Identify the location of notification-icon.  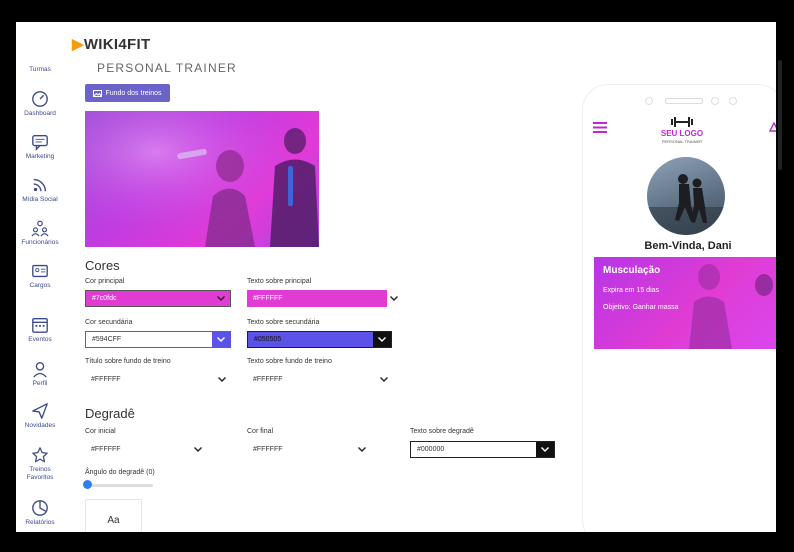
(772, 127).